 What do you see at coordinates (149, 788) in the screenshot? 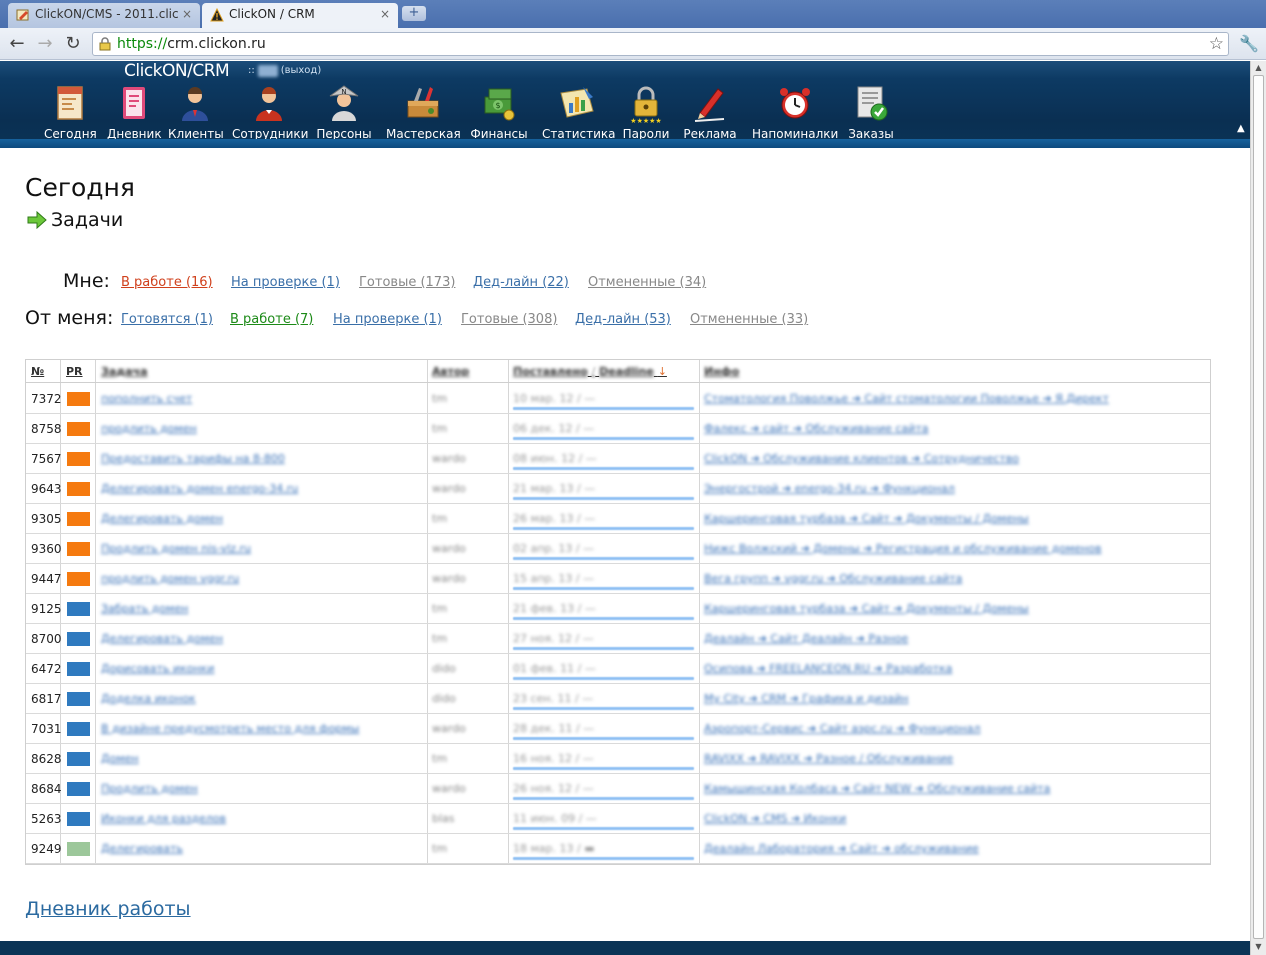
I see `task-link: Продлить домен` at bounding box center [149, 788].